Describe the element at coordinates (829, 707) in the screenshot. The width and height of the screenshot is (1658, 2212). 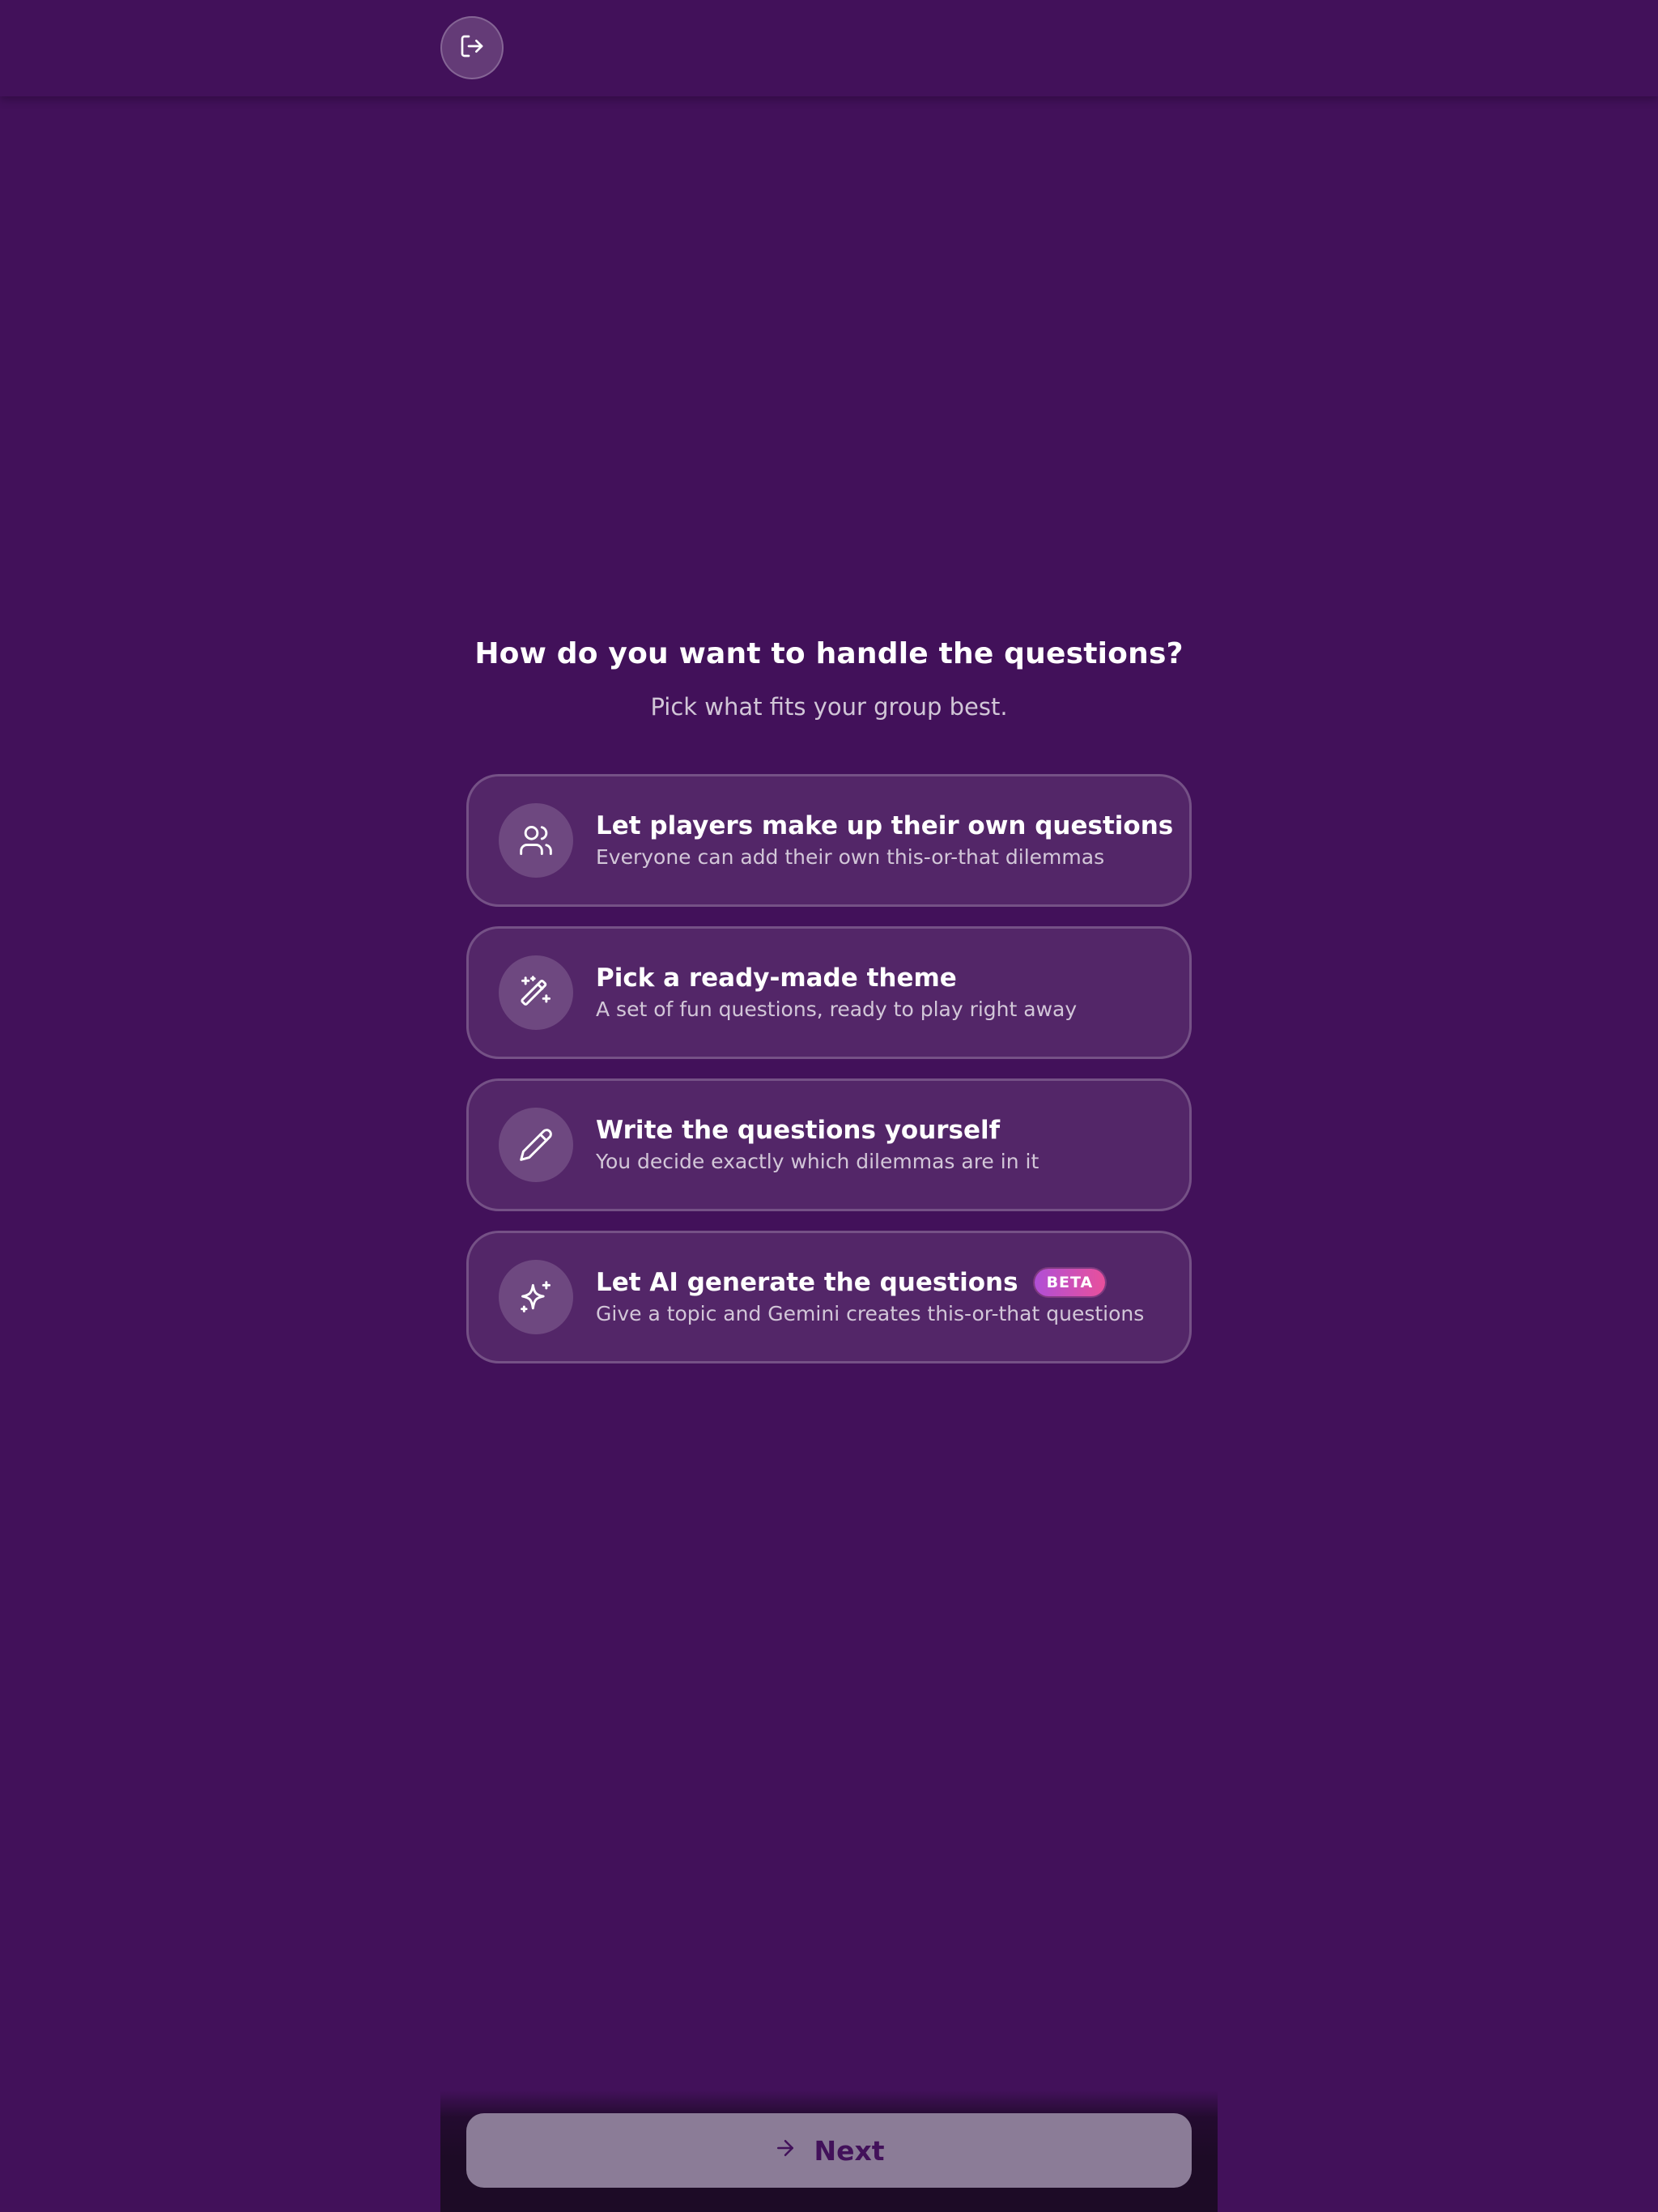
I see `page-subtitle: Pick what fits your group best.` at that location.